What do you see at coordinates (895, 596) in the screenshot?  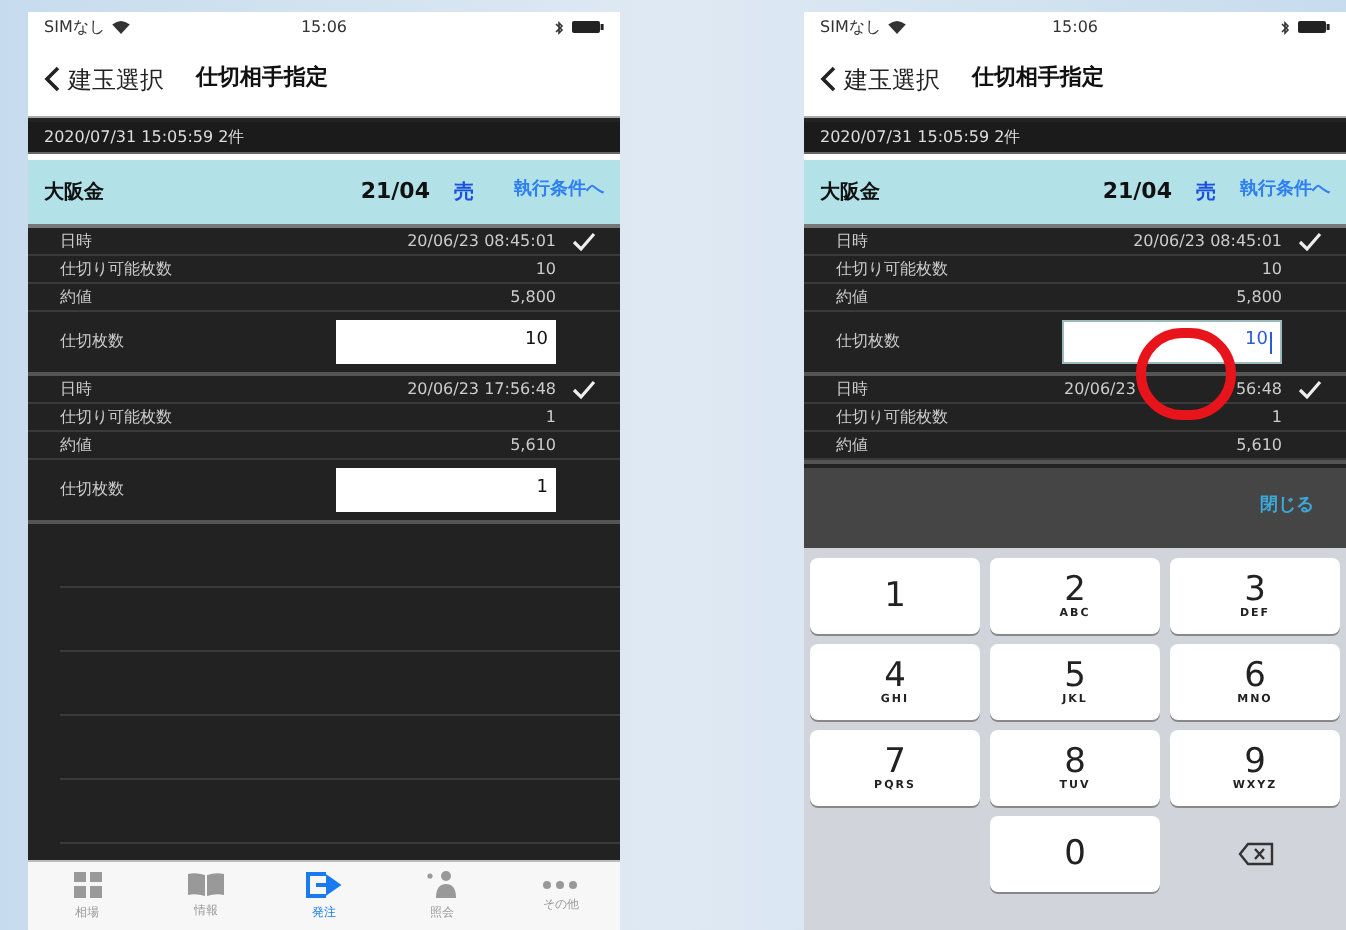 I see `keypad-key: 1` at bounding box center [895, 596].